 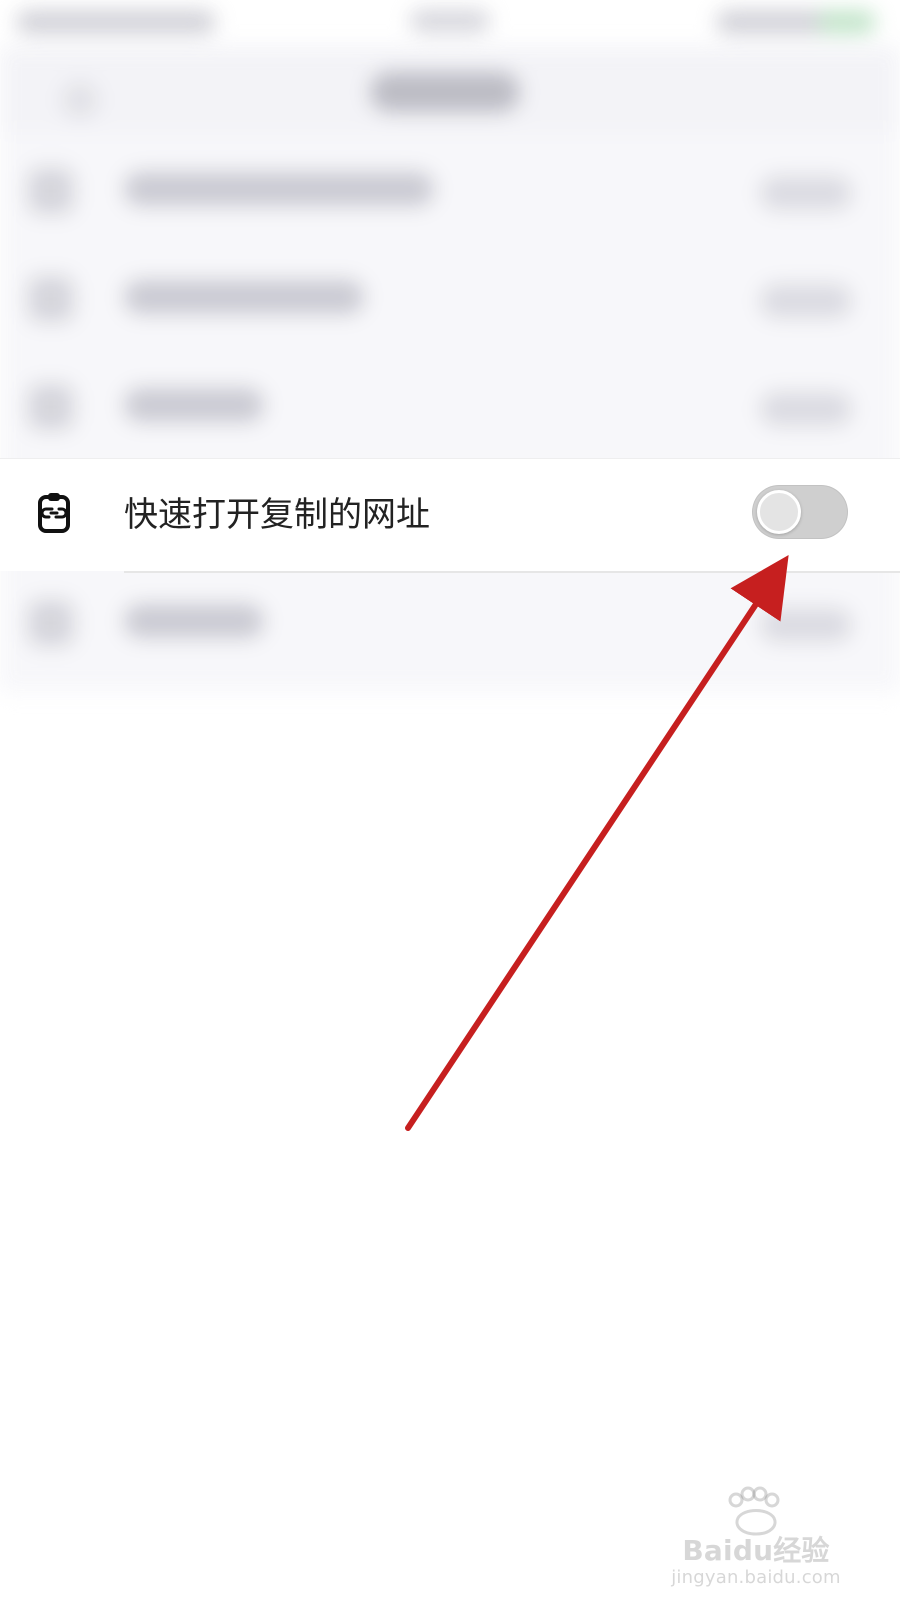 I want to click on baidu-paw-logo-icon, so click(x=754, y=1511).